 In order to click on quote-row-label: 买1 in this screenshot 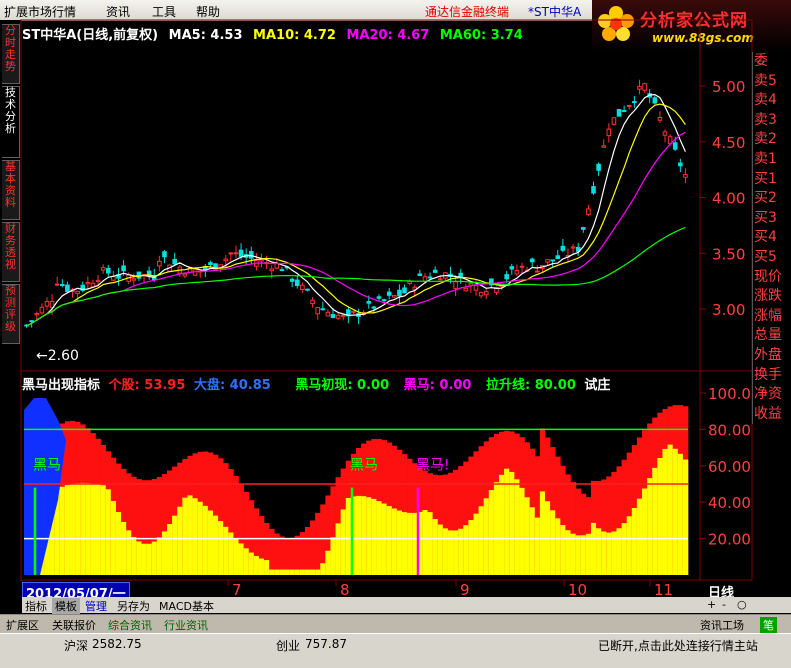, I will do `click(765, 178)`.